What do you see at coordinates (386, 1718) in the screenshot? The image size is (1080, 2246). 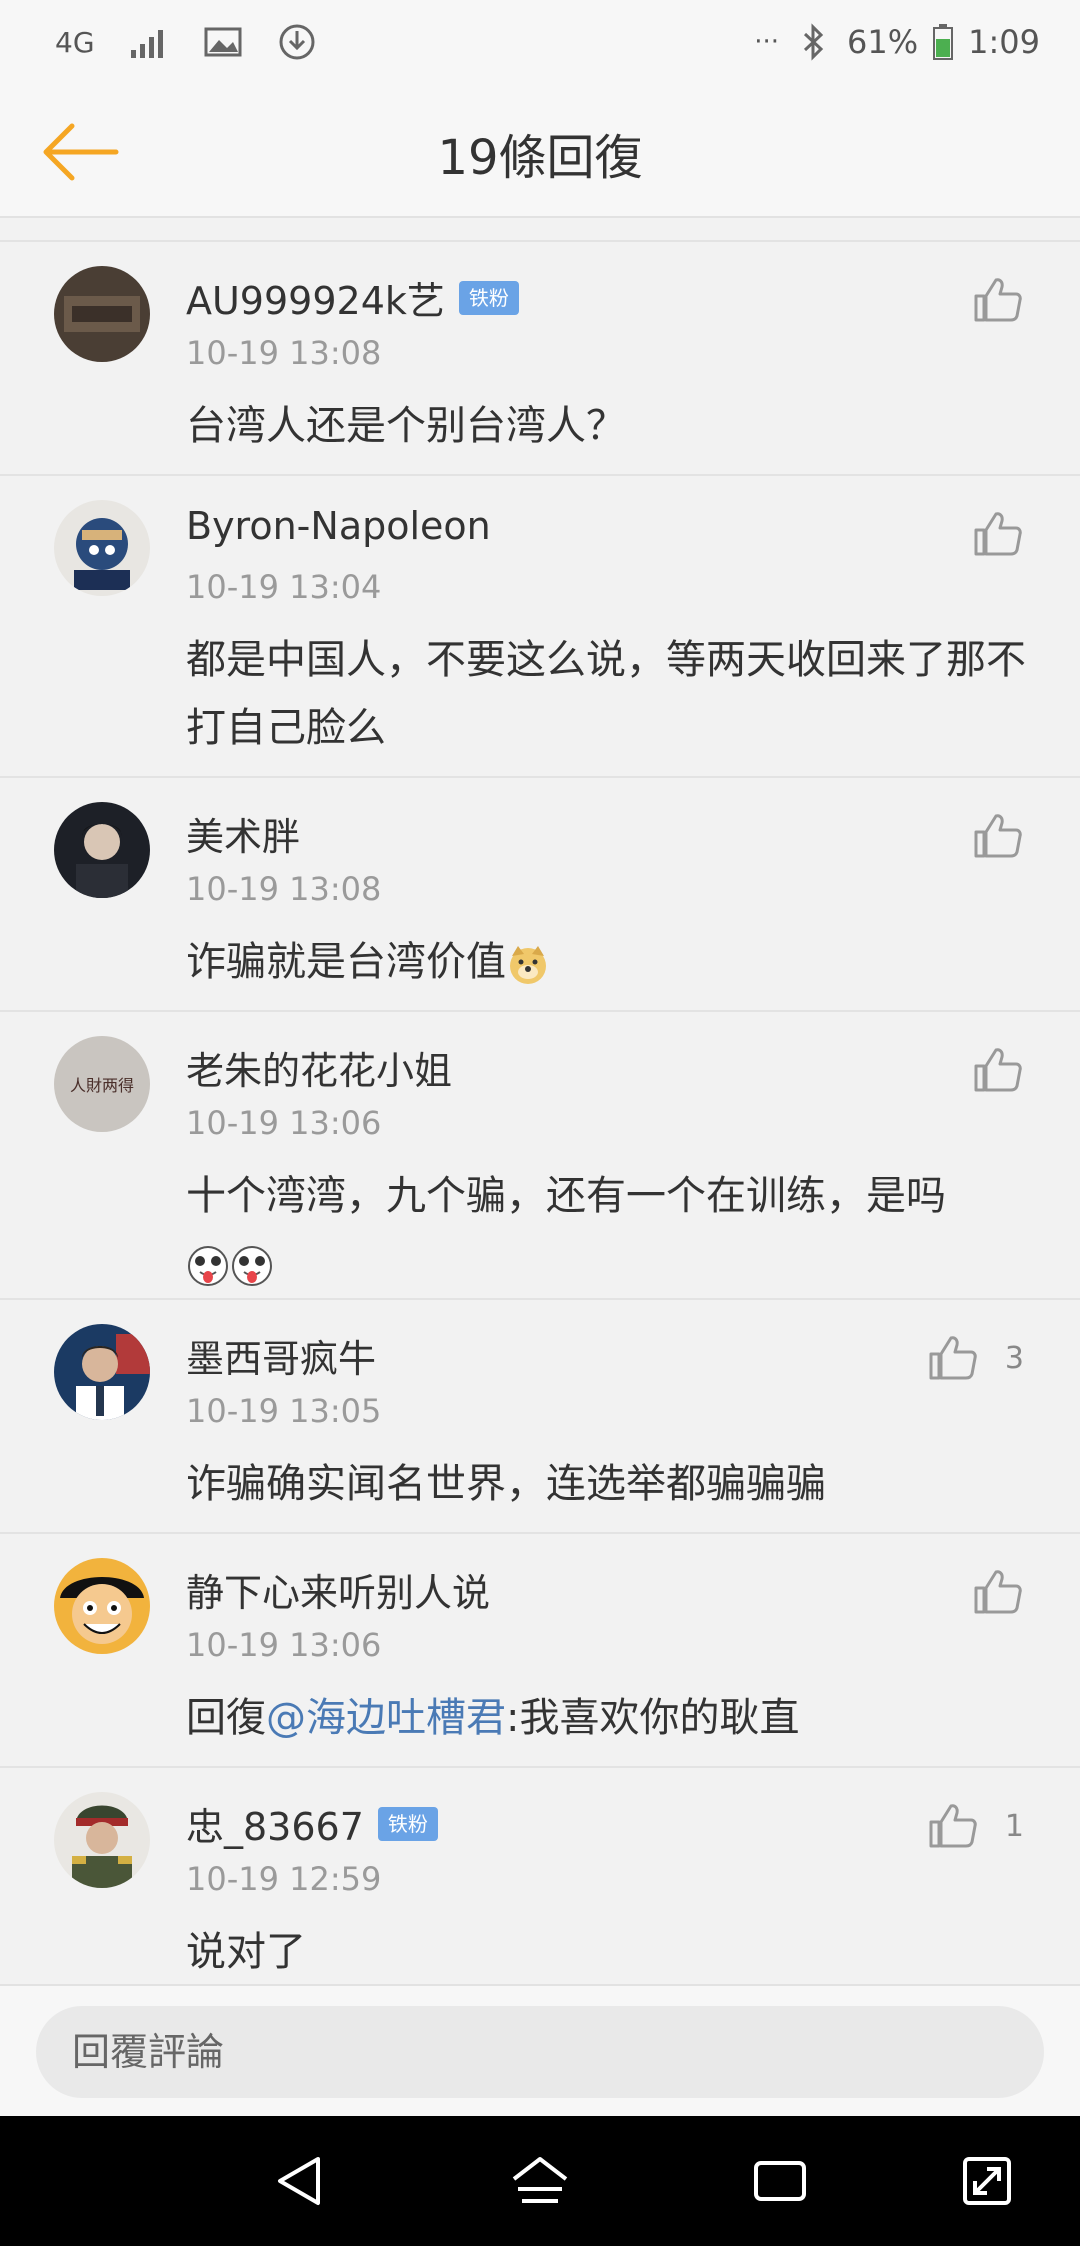 I see `mention-link: @海边吐槽君` at bounding box center [386, 1718].